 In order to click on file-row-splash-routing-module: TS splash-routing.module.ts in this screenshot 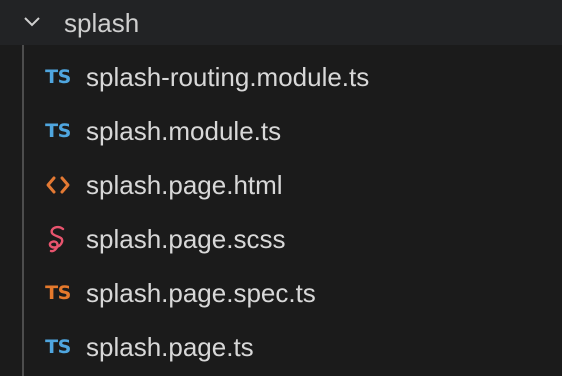, I will do `click(281, 79)`.